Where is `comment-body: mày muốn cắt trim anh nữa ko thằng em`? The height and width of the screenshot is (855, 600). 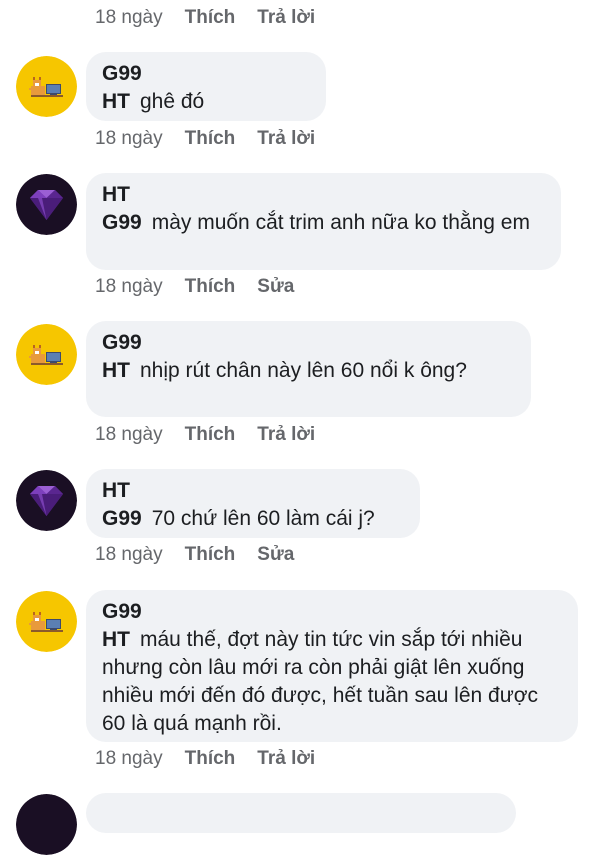 comment-body: mày muốn cắt trim anh nữa ko thằng em is located at coordinates (340, 222).